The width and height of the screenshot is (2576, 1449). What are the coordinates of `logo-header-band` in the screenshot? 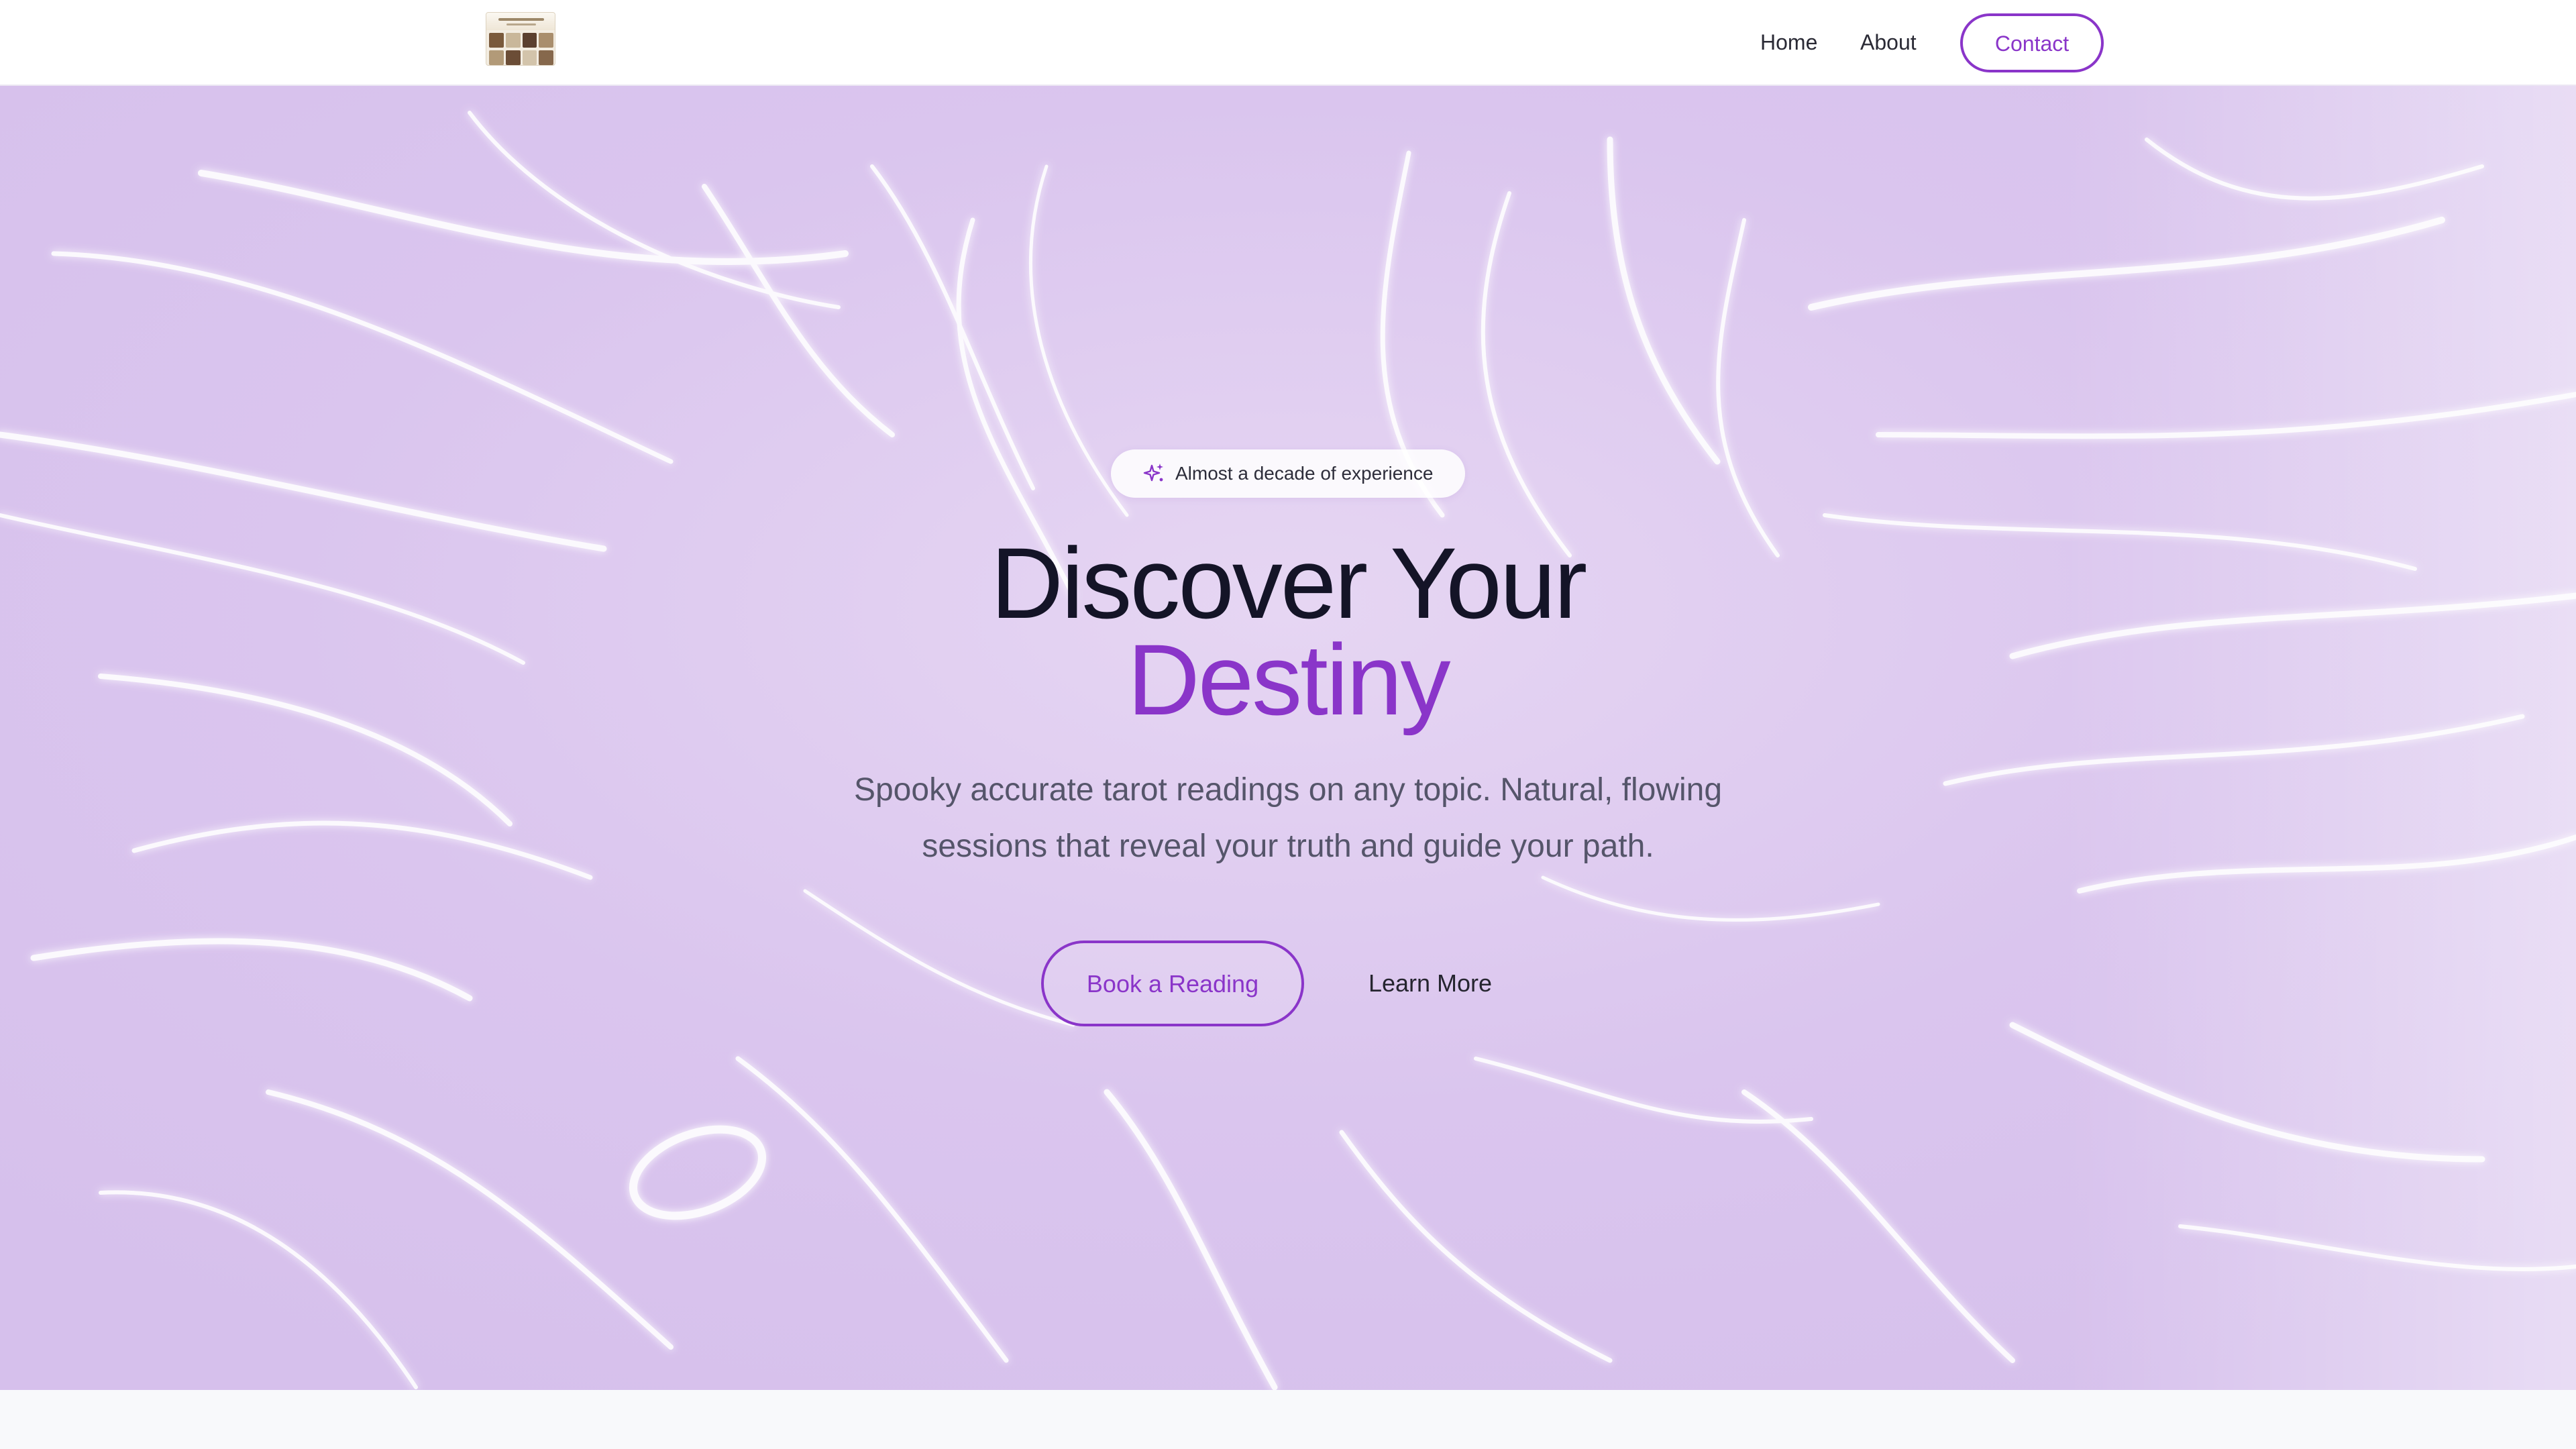 It's located at (520, 21).